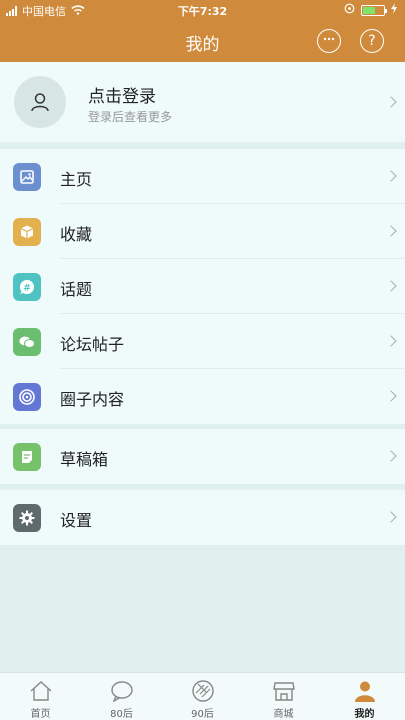 This screenshot has width=405, height=720. I want to click on tab-80s: 80后, so click(121, 696).